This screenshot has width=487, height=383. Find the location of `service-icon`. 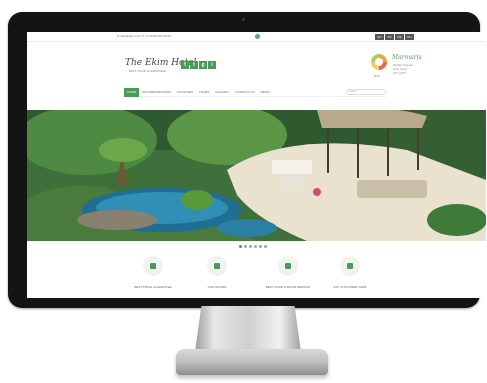

service-icon is located at coordinates (288, 266).